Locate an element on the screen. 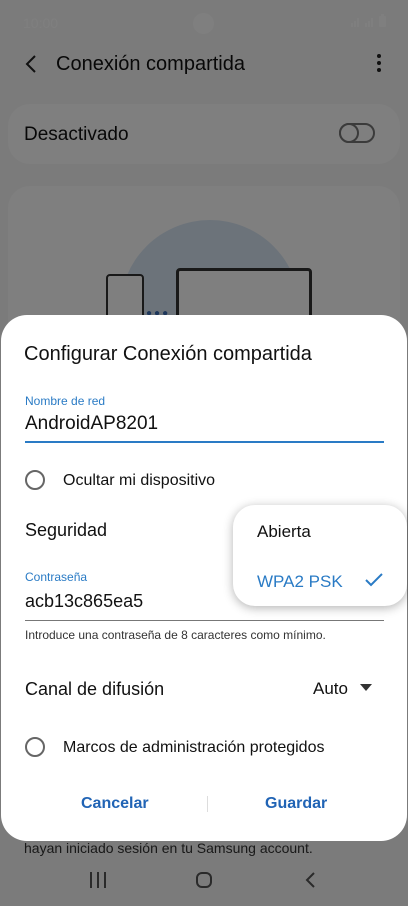 This screenshot has width=408, height=906. chevron-down-icon is located at coordinates (366, 687).